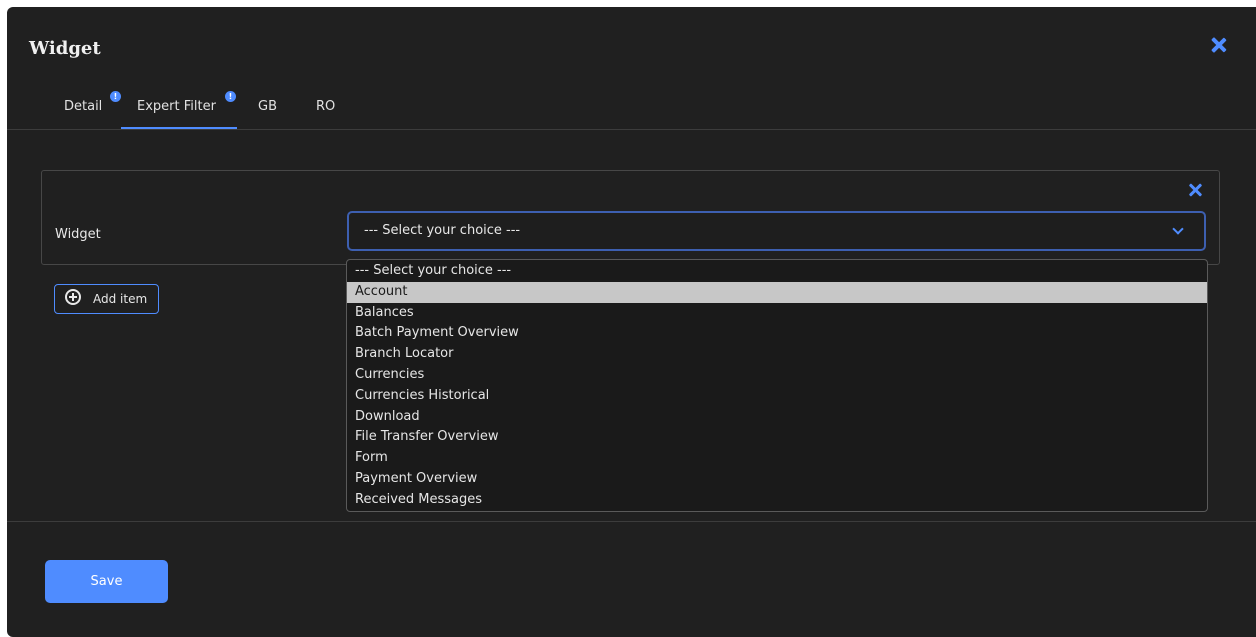 This screenshot has height=637, width=1256. I want to click on dropdown-option: Received Messages, so click(777, 500).